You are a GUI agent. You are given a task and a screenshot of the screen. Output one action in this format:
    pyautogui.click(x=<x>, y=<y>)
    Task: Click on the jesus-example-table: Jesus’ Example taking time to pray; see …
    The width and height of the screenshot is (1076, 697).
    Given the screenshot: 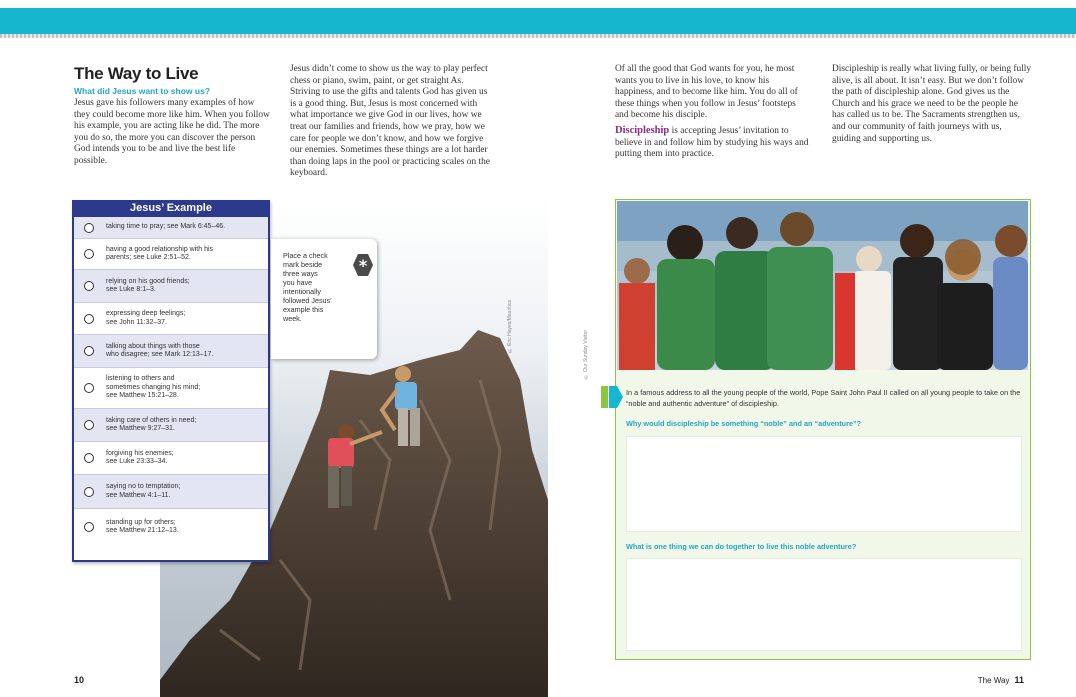 What is the action you would take?
    pyautogui.click(x=171, y=381)
    